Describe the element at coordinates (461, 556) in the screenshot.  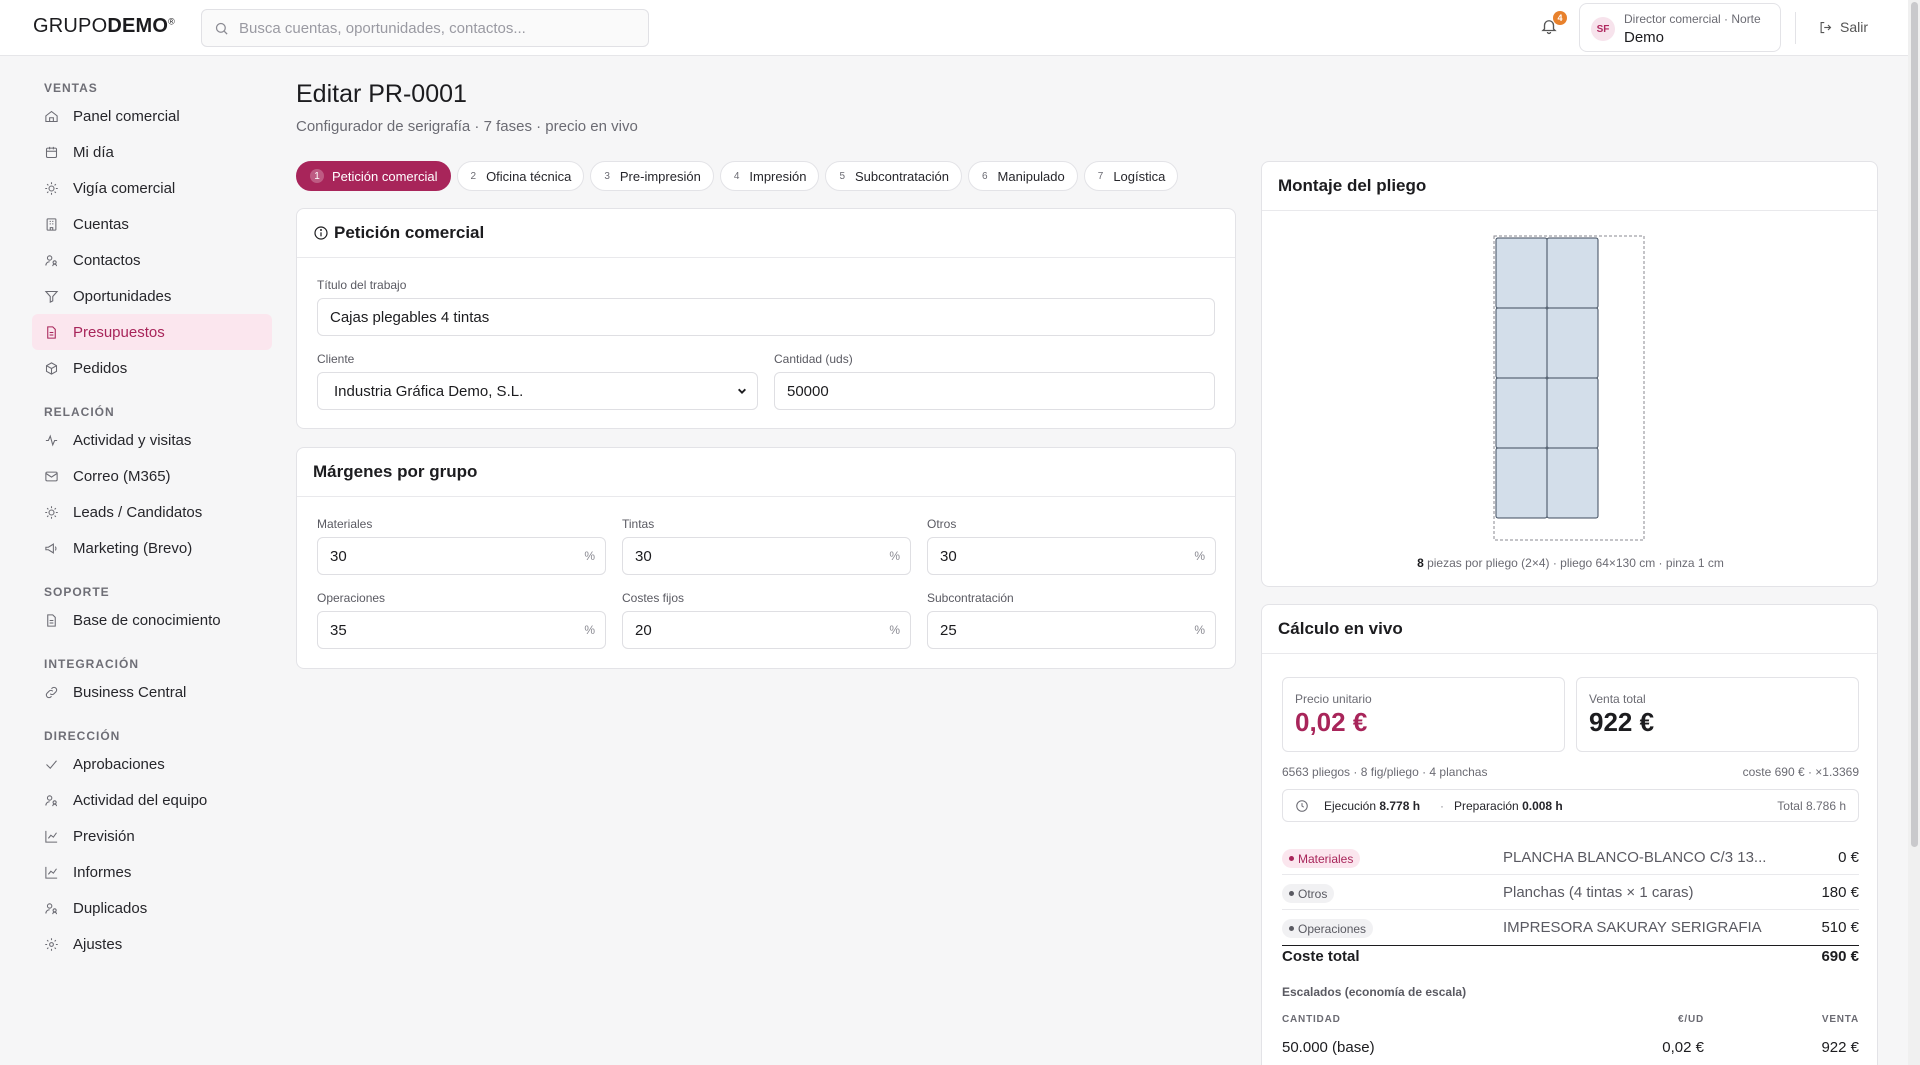
I see `margin-input-materiales: 30 %` at that location.